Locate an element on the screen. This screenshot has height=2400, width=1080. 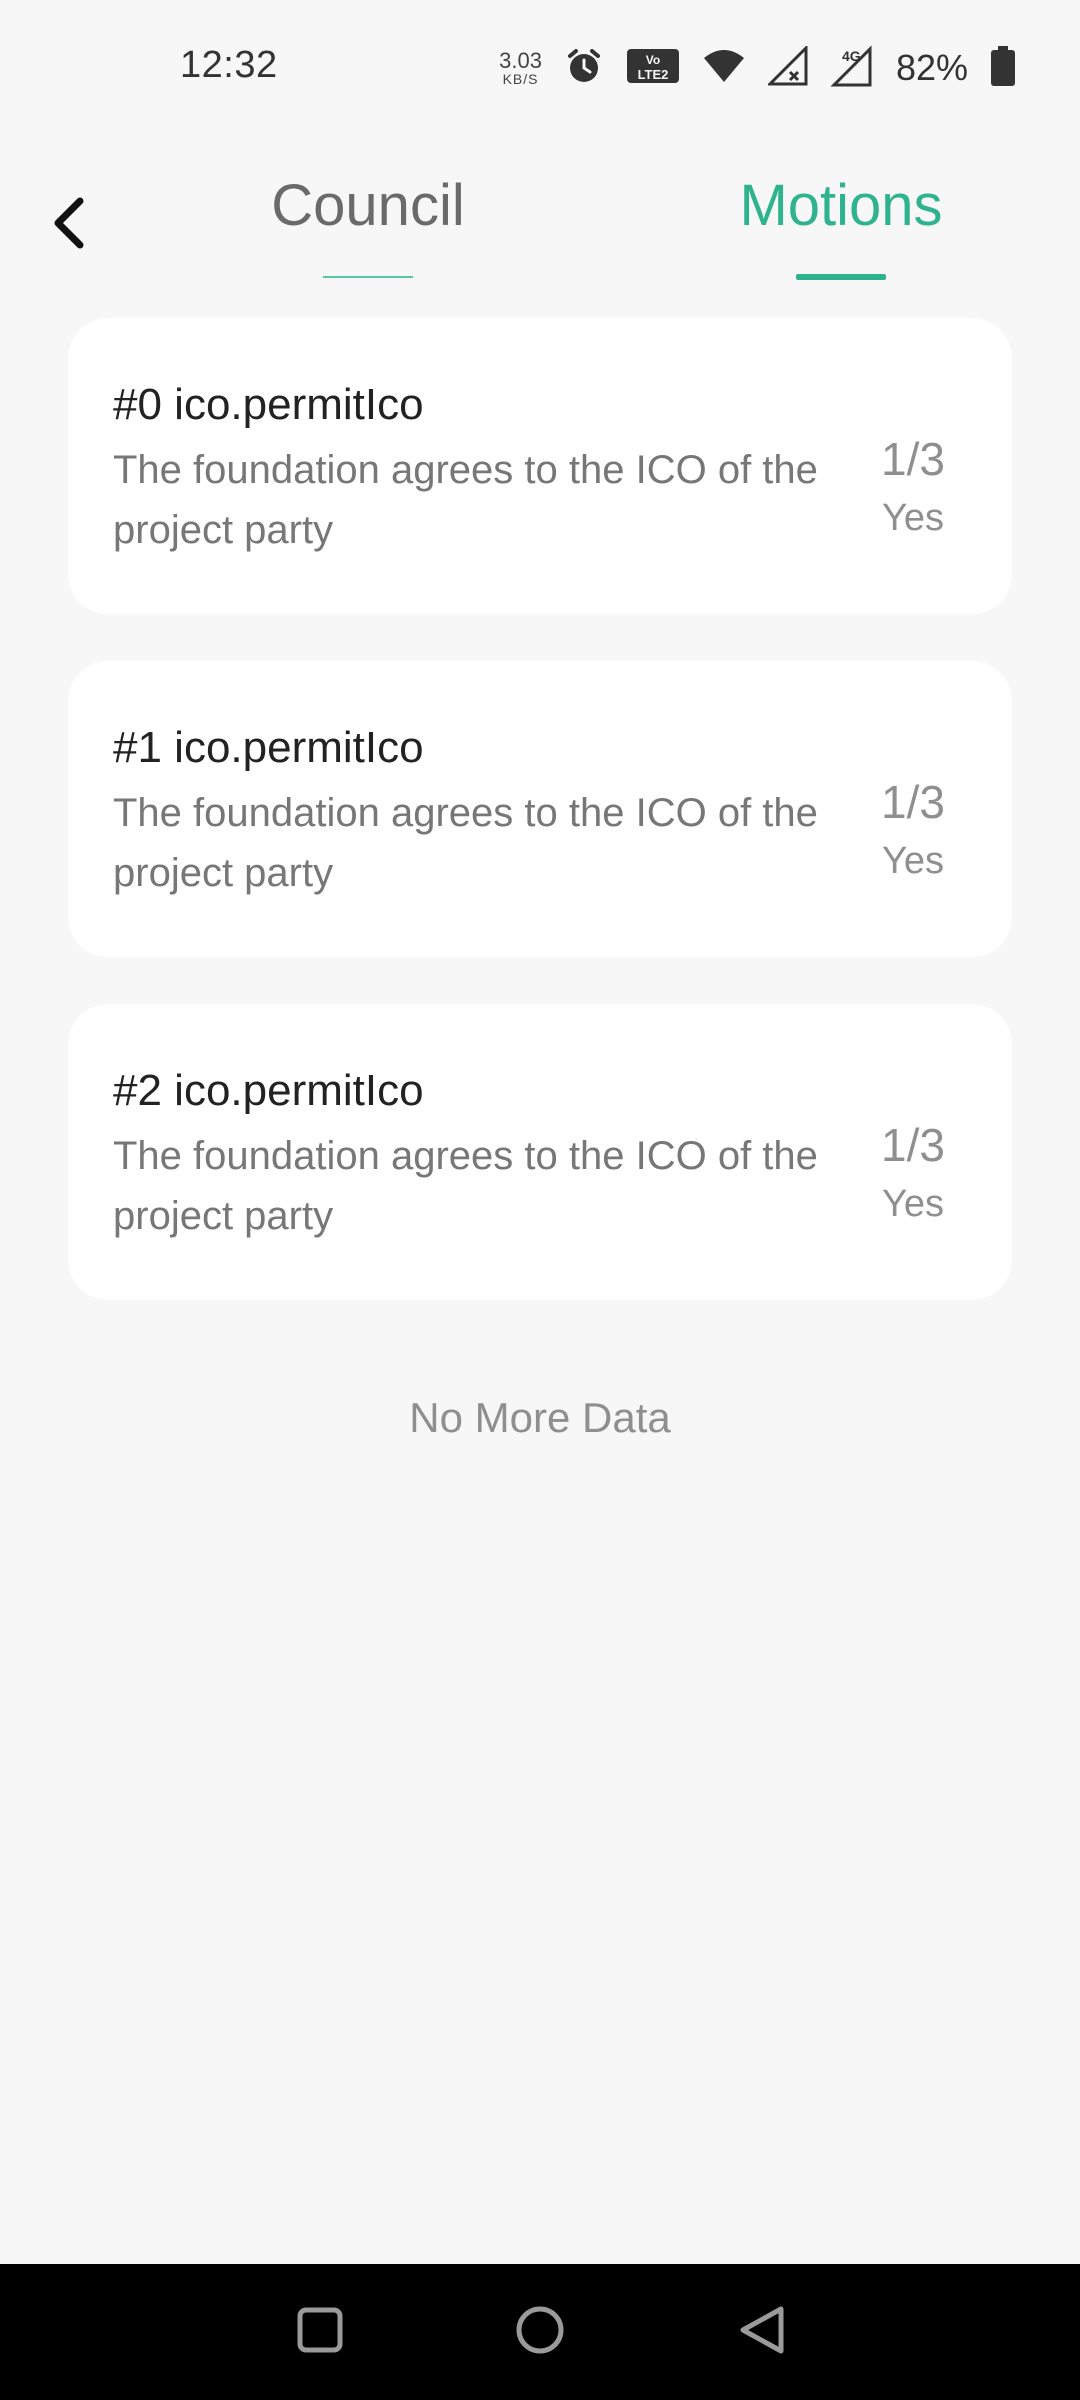
tab-motions: Motions is located at coordinates (841, 225).